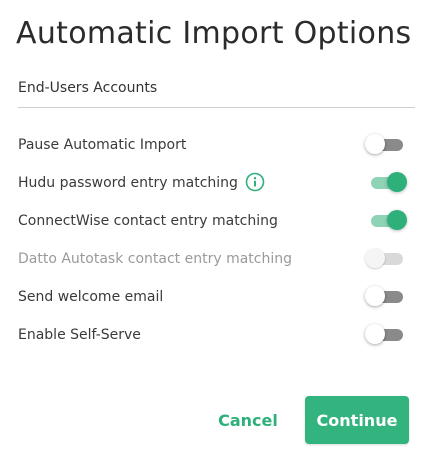 This screenshot has width=427, height=462. Describe the element at coordinates (211, 297) in the screenshot. I see `option-send-welcome-email: Send welcome email` at that location.